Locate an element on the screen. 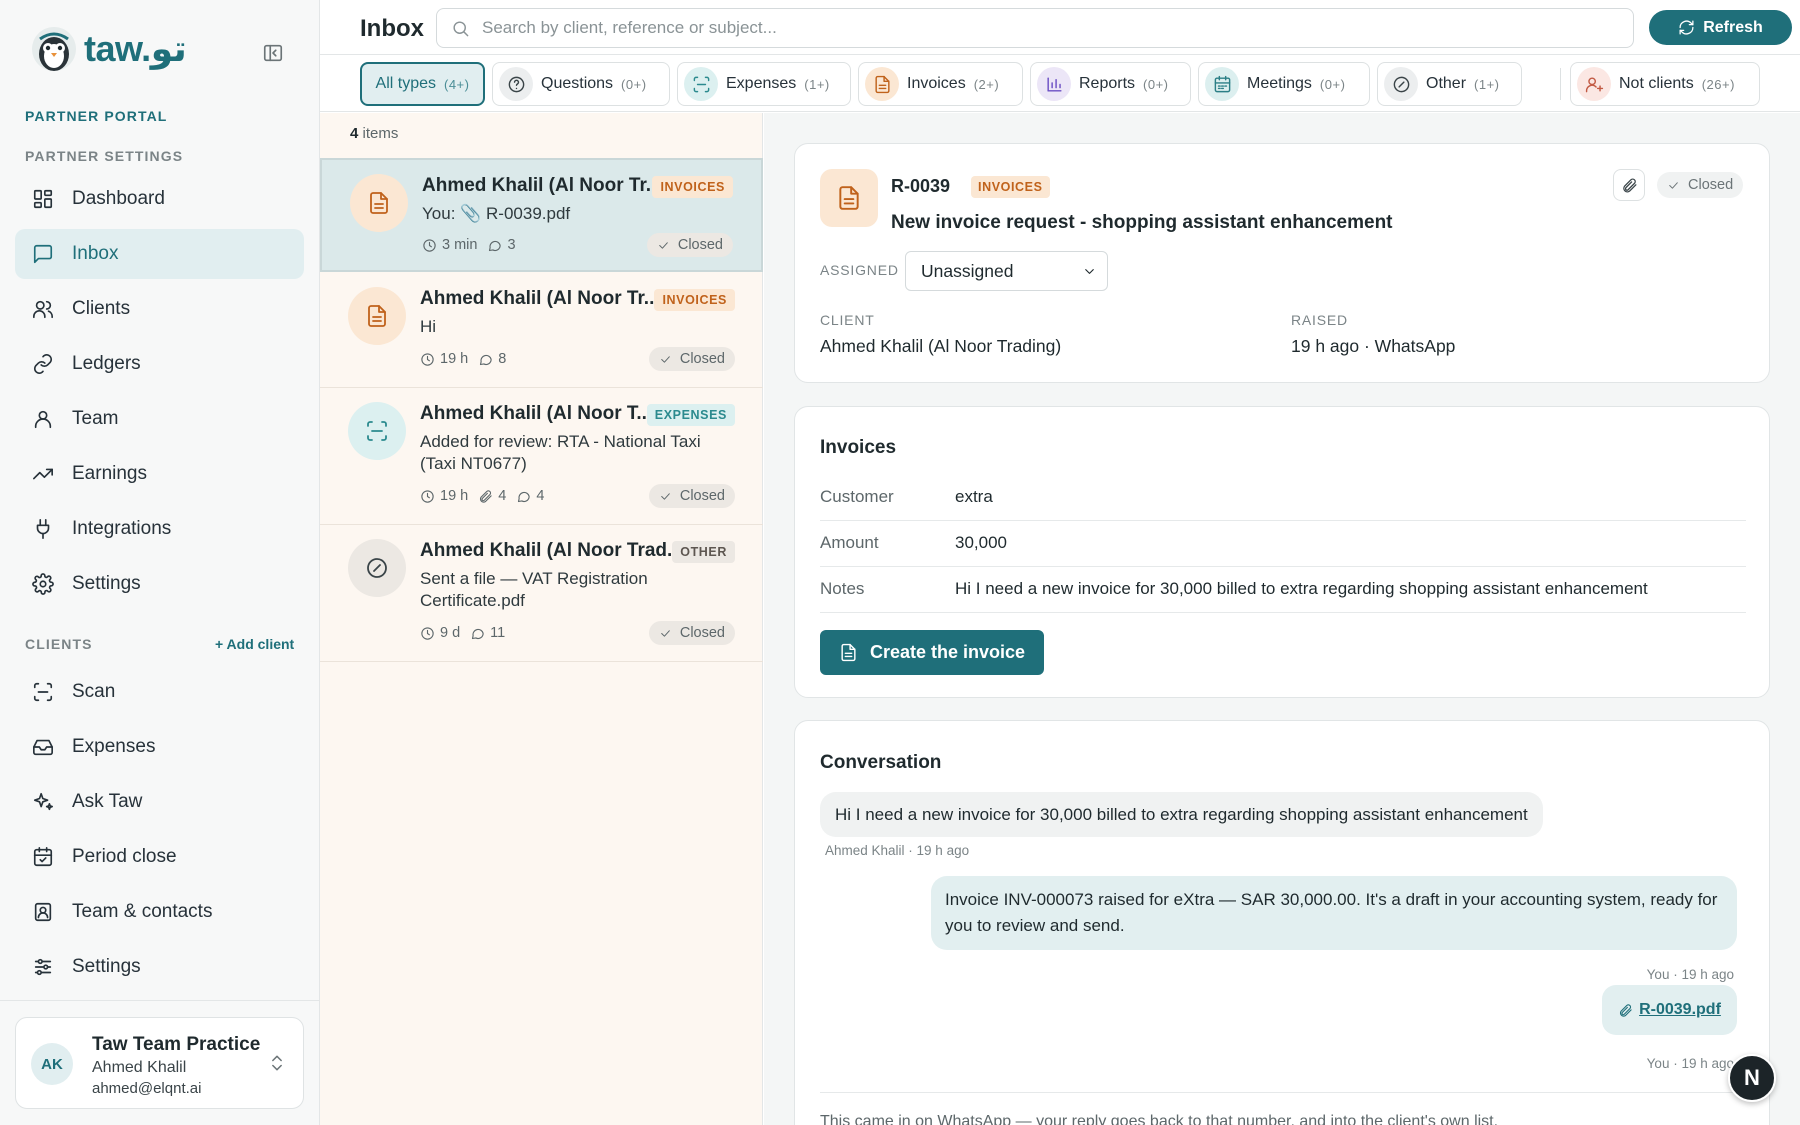  sidebar-item-label: Scan is located at coordinates (94, 691).